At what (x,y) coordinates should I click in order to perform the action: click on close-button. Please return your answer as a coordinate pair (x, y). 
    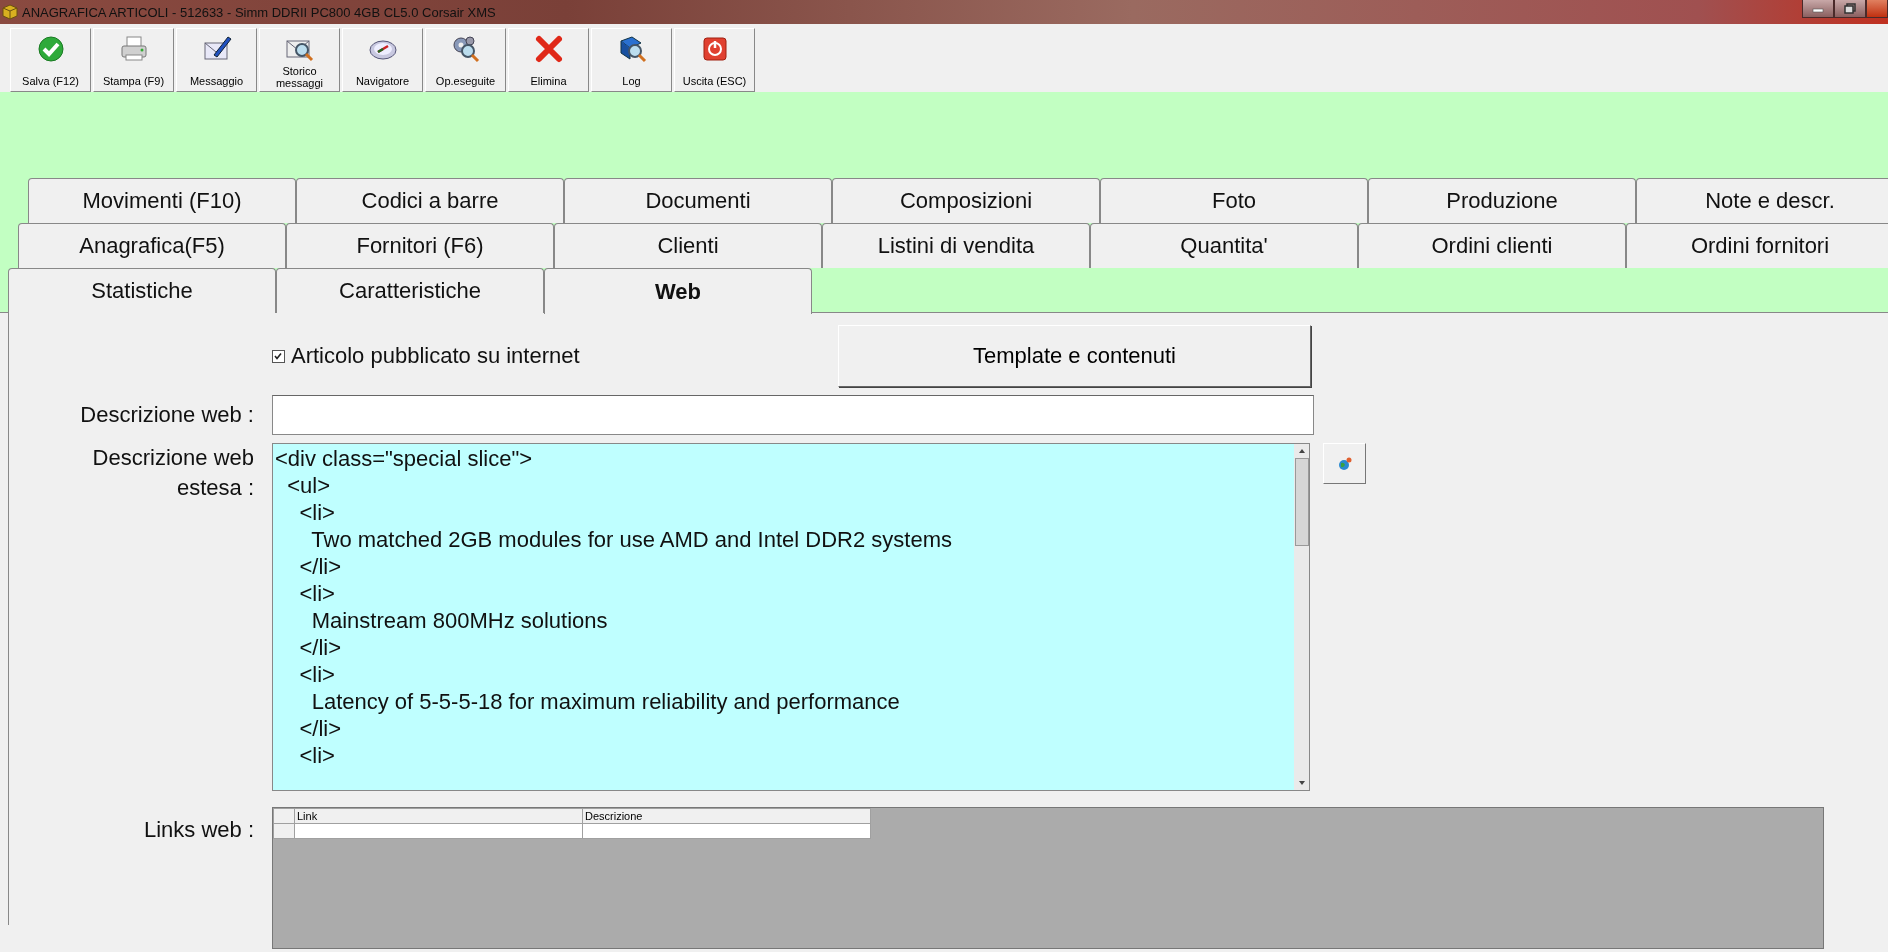
    Looking at the image, I should click on (1877, 9).